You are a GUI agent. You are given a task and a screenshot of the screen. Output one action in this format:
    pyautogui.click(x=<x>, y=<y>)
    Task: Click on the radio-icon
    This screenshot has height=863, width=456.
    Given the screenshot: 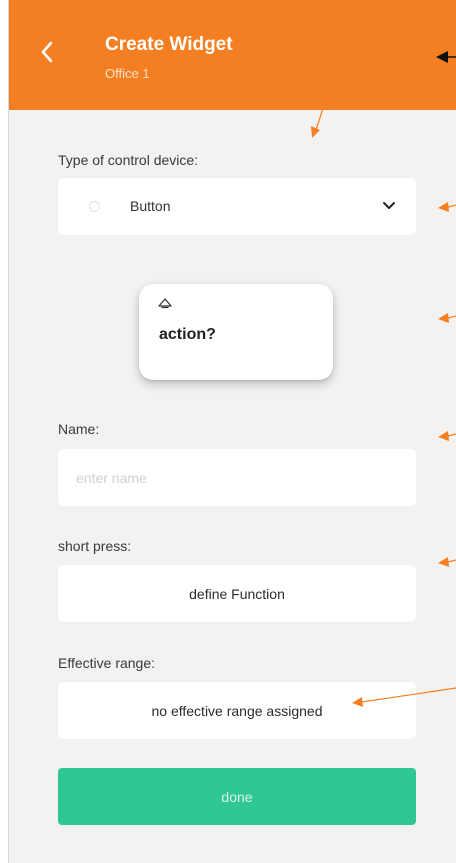 What is the action you would take?
    pyautogui.click(x=94, y=206)
    